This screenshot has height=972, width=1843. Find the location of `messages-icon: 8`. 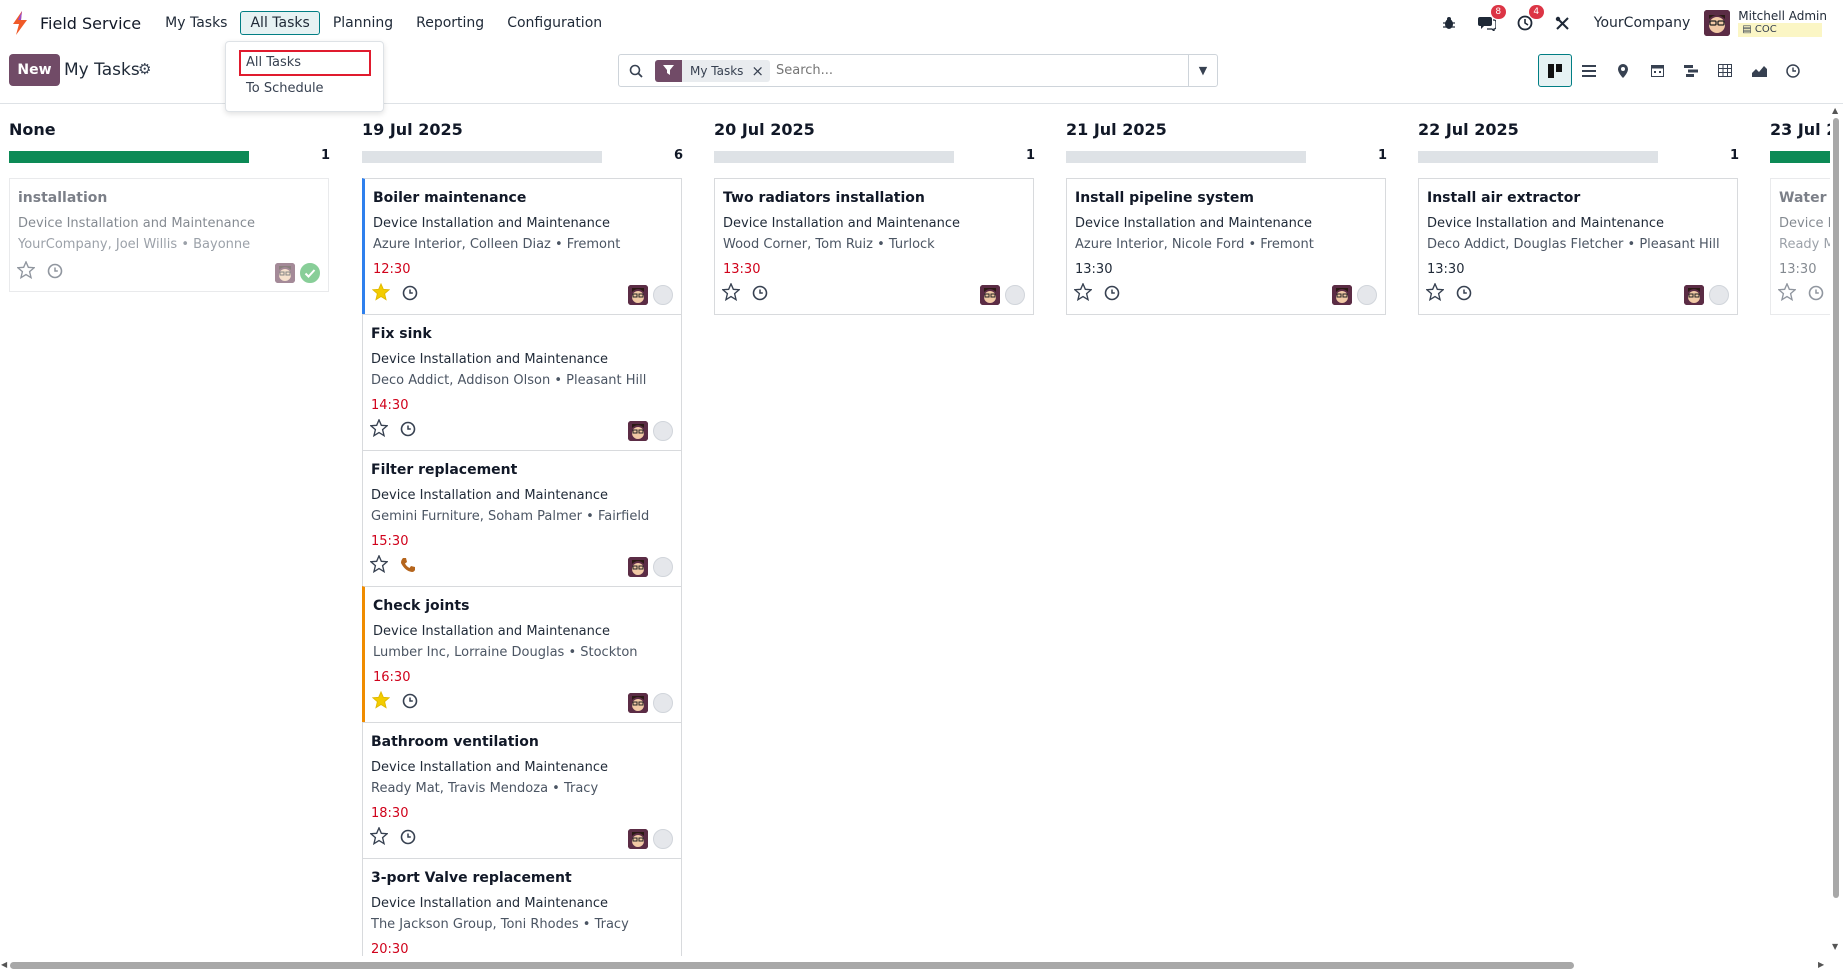

messages-icon: 8 is located at coordinates (1491, 19).